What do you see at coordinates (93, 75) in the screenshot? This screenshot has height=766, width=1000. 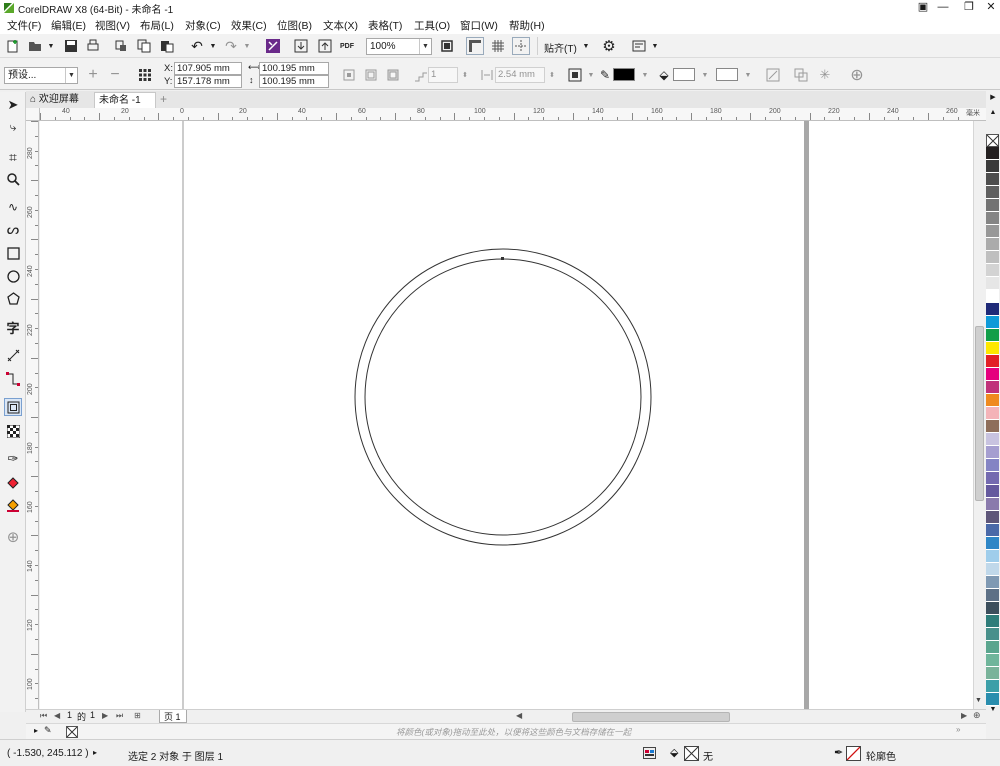 I see `add-preset-icon: +` at bounding box center [93, 75].